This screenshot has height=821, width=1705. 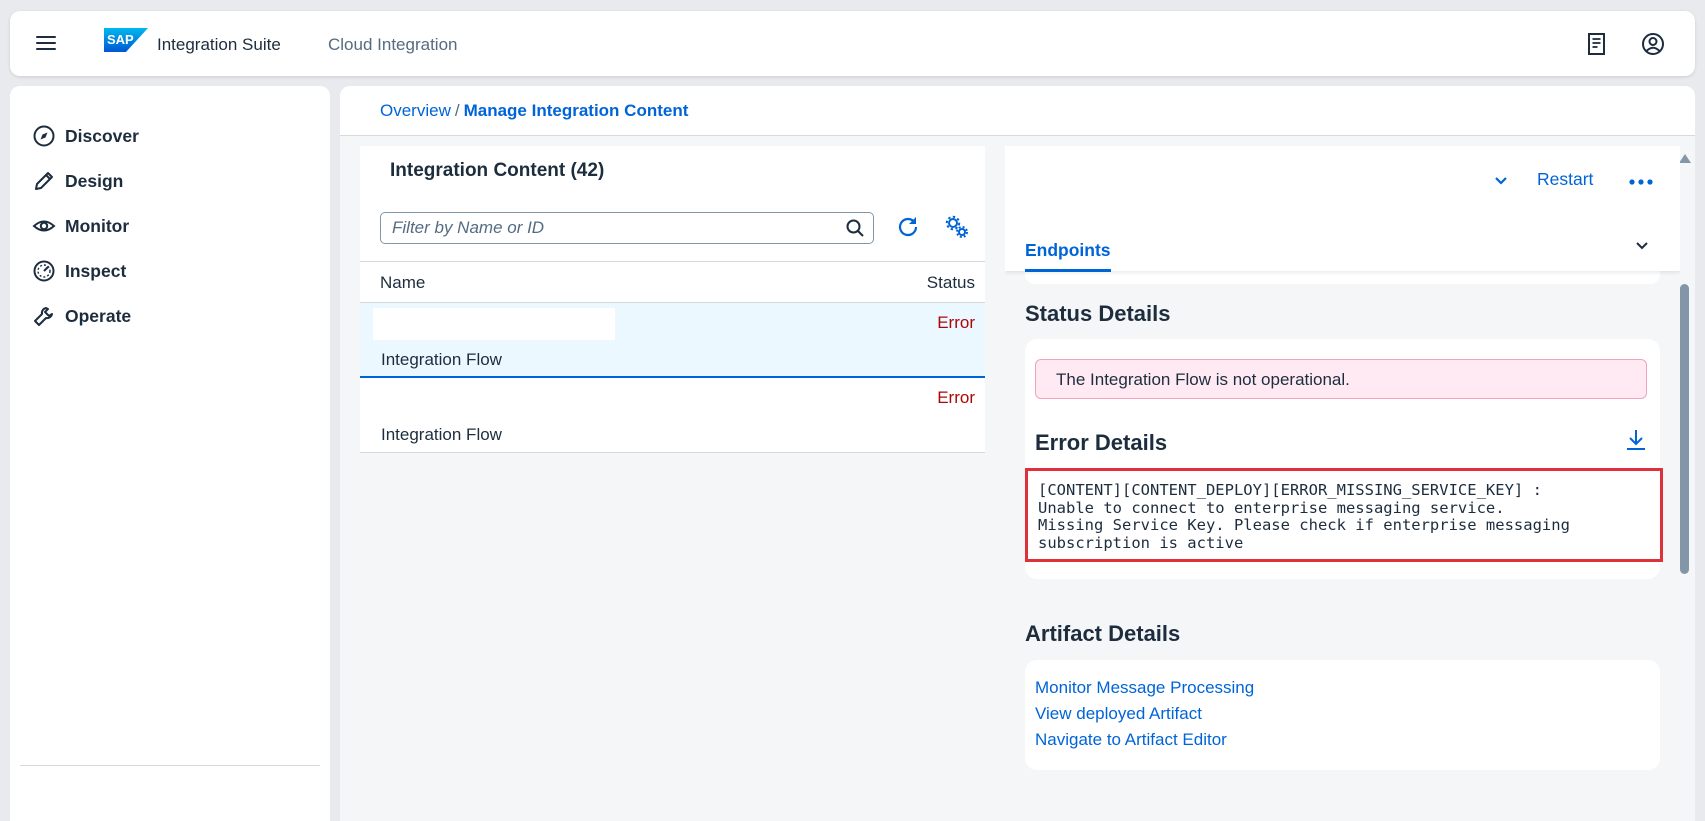 What do you see at coordinates (957, 227) in the screenshot?
I see `settings-gears-icon` at bounding box center [957, 227].